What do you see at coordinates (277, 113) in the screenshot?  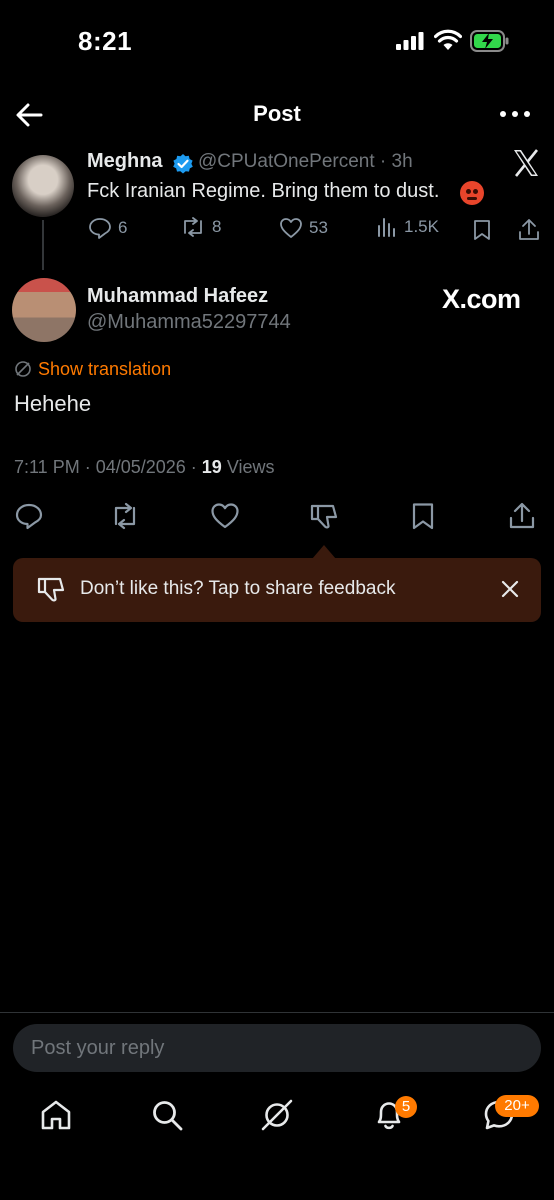 I see `page-title: Post` at bounding box center [277, 113].